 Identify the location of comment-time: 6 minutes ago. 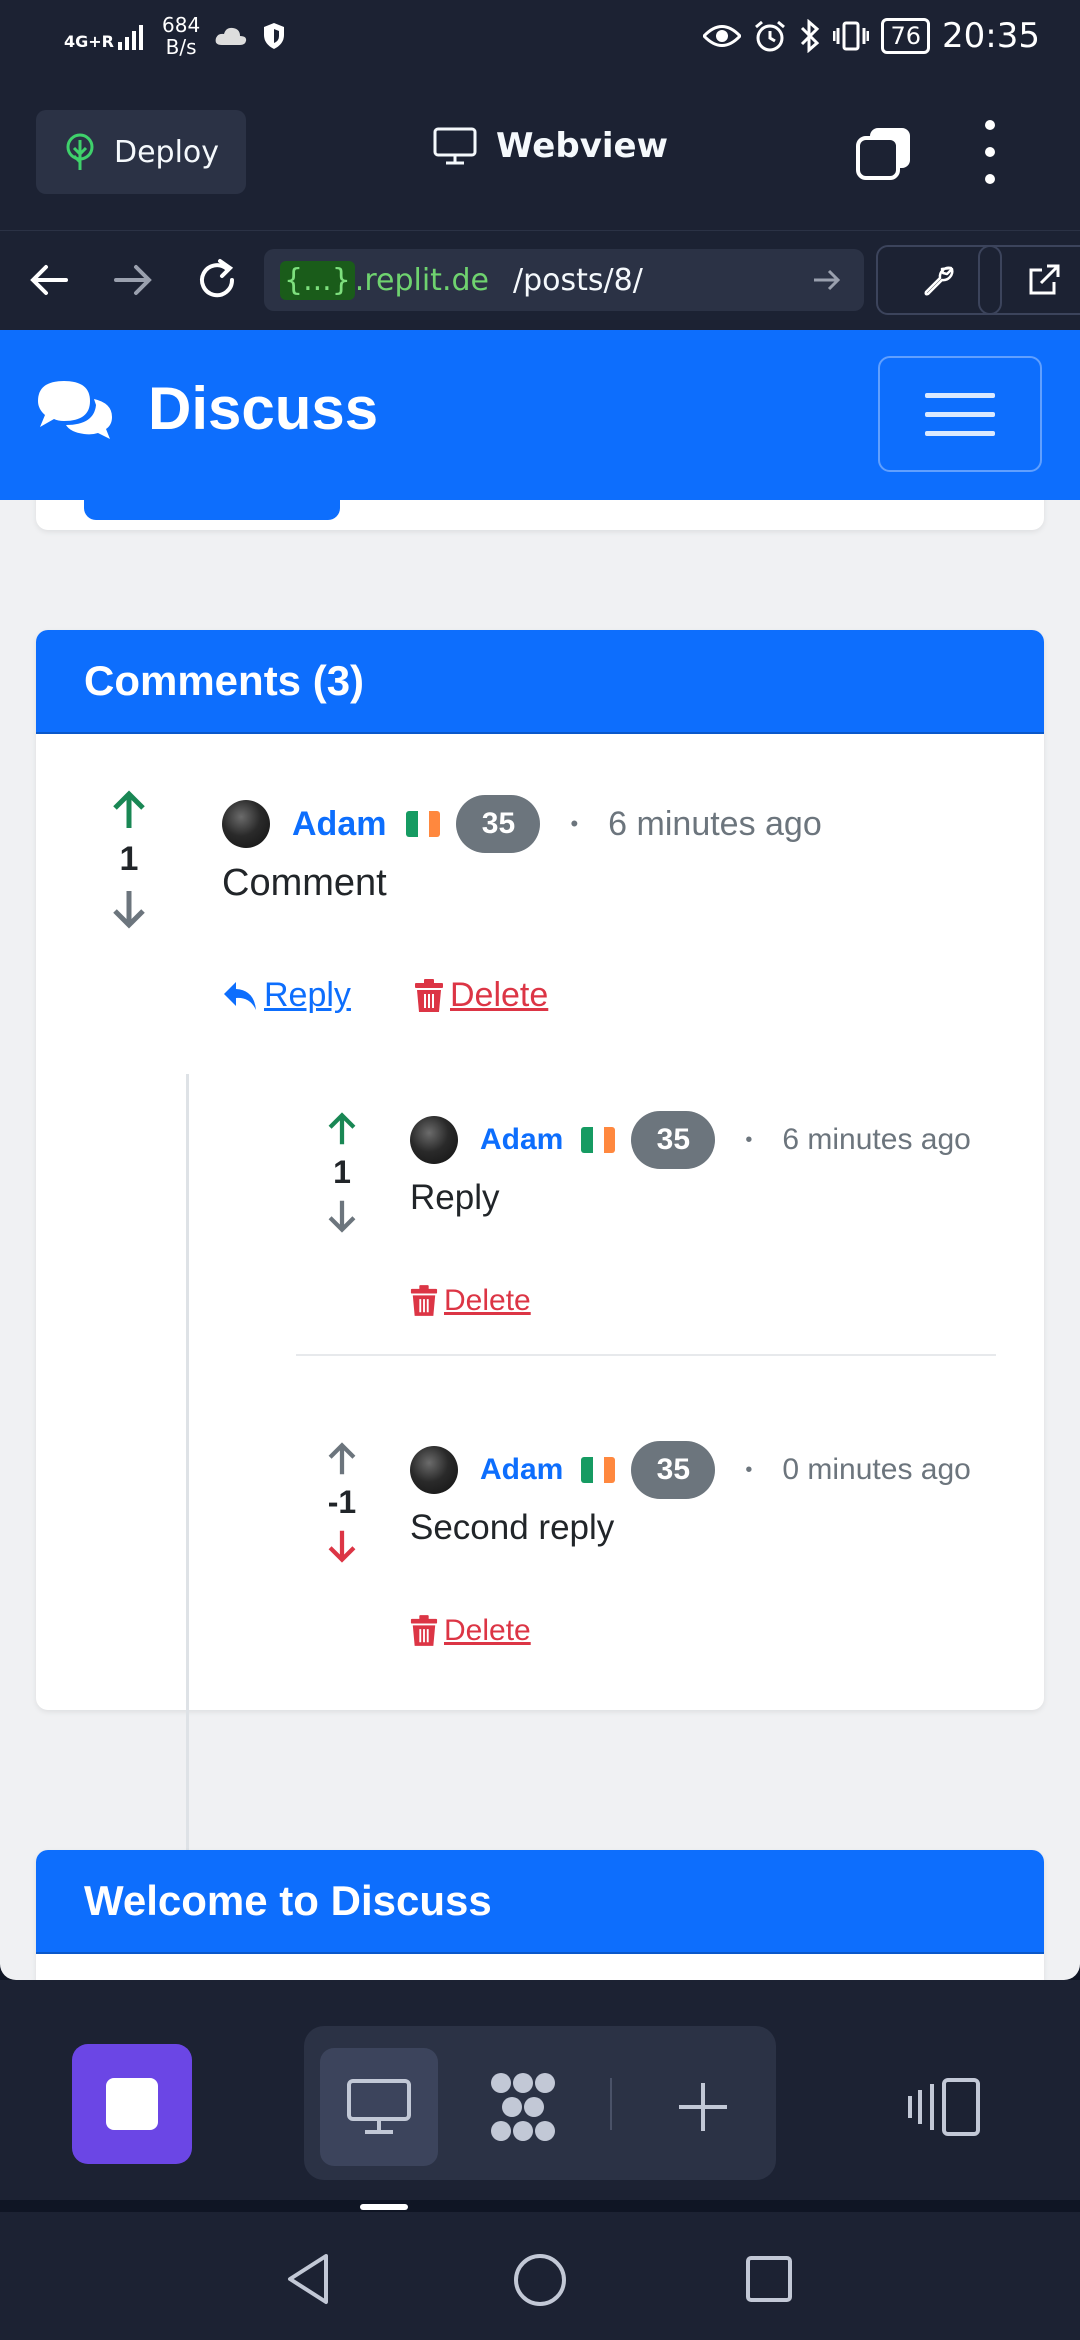
(715, 823).